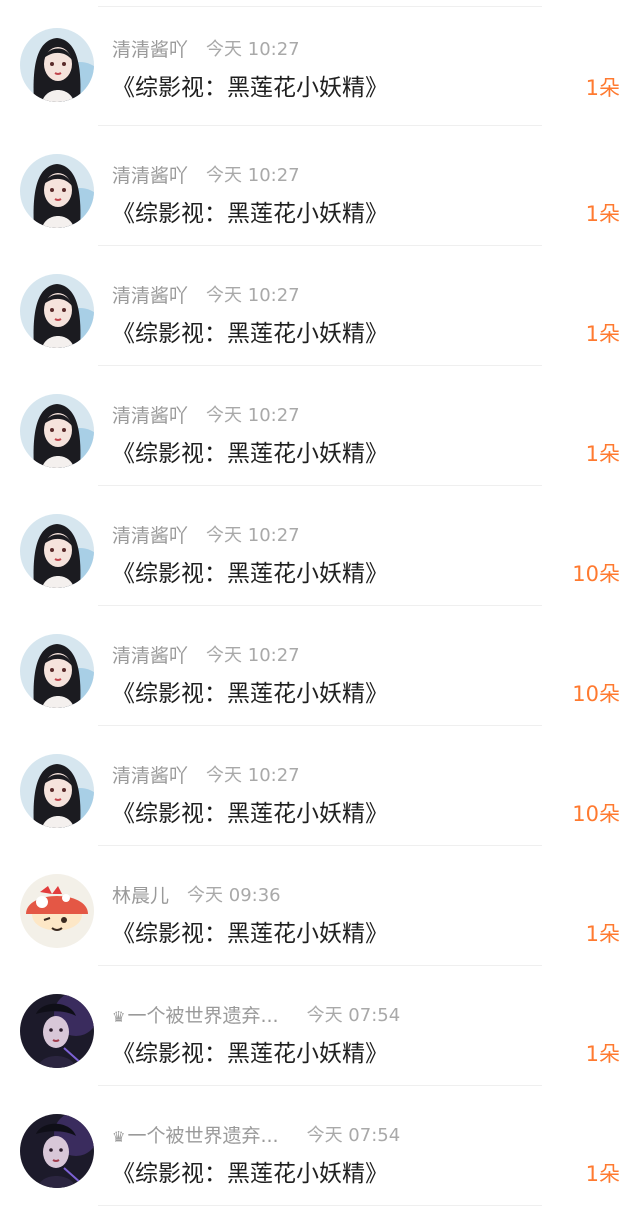  What do you see at coordinates (140, 894) in the screenshot?
I see `user-name: 林晨儿` at bounding box center [140, 894].